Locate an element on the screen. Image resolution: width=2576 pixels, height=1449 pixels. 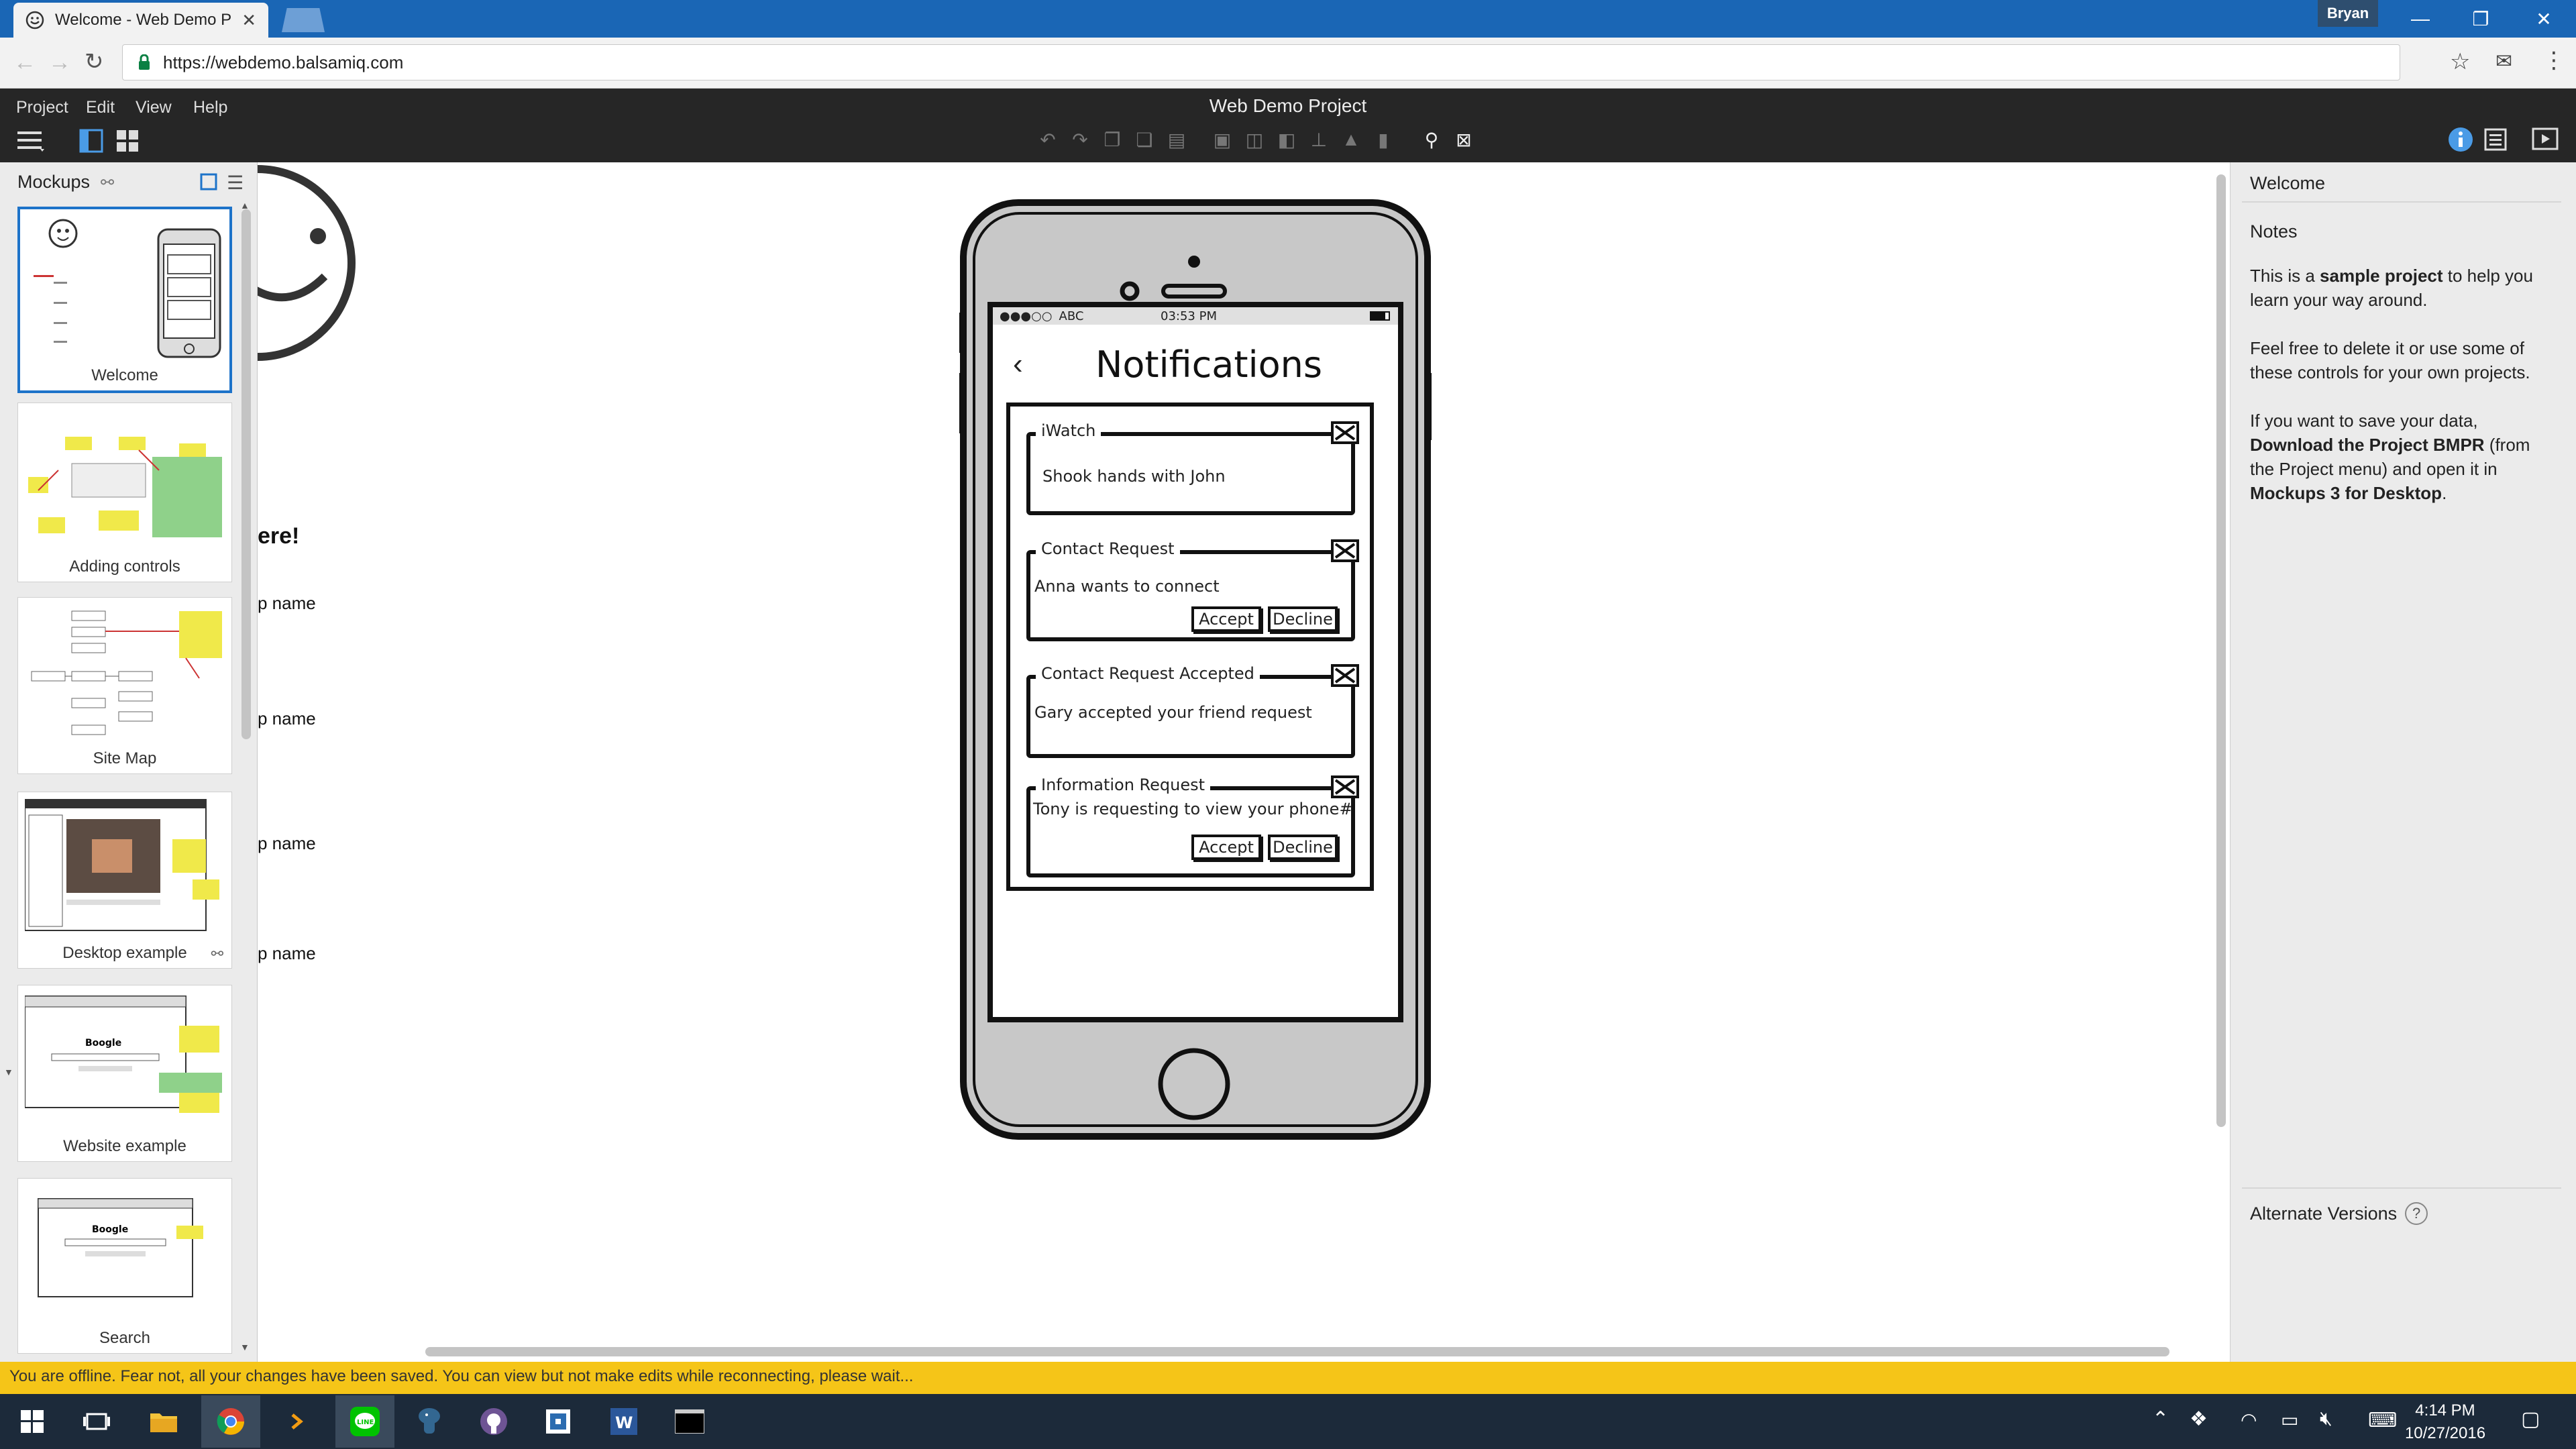
info-icon is located at coordinates (2460, 139).